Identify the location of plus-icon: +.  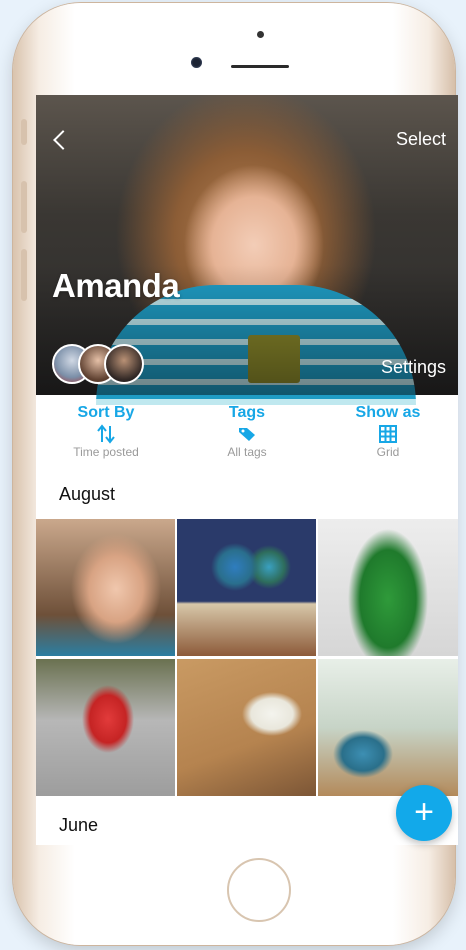
(424, 812).